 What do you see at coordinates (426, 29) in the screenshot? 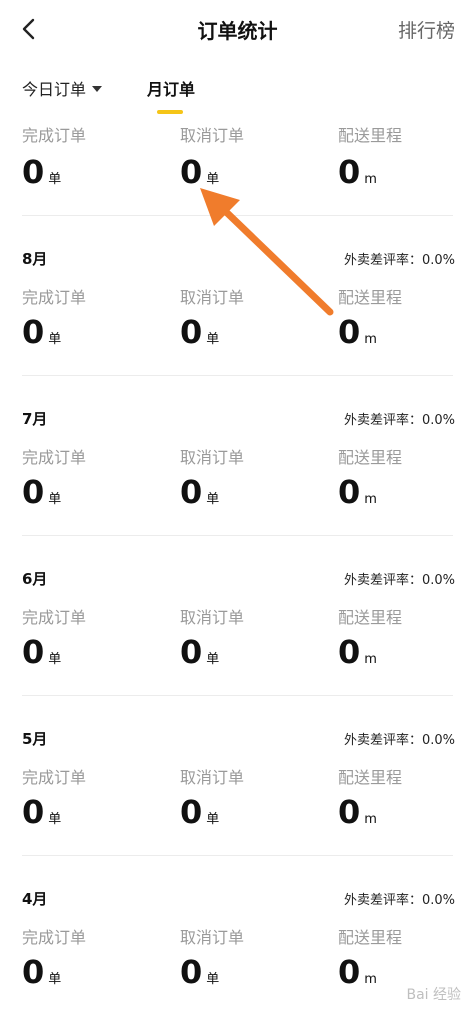
I see `leaderboard-link: 排行榜` at bounding box center [426, 29].